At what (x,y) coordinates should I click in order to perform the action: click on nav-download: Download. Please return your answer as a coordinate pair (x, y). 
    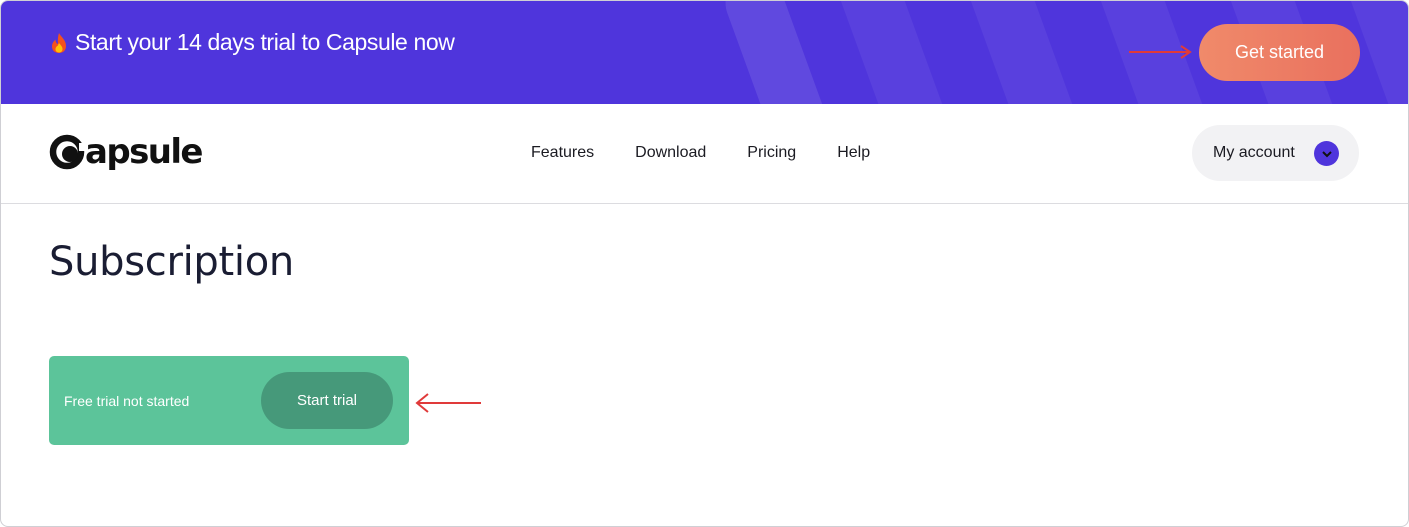
    Looking at the image, I should click on (670, 153).